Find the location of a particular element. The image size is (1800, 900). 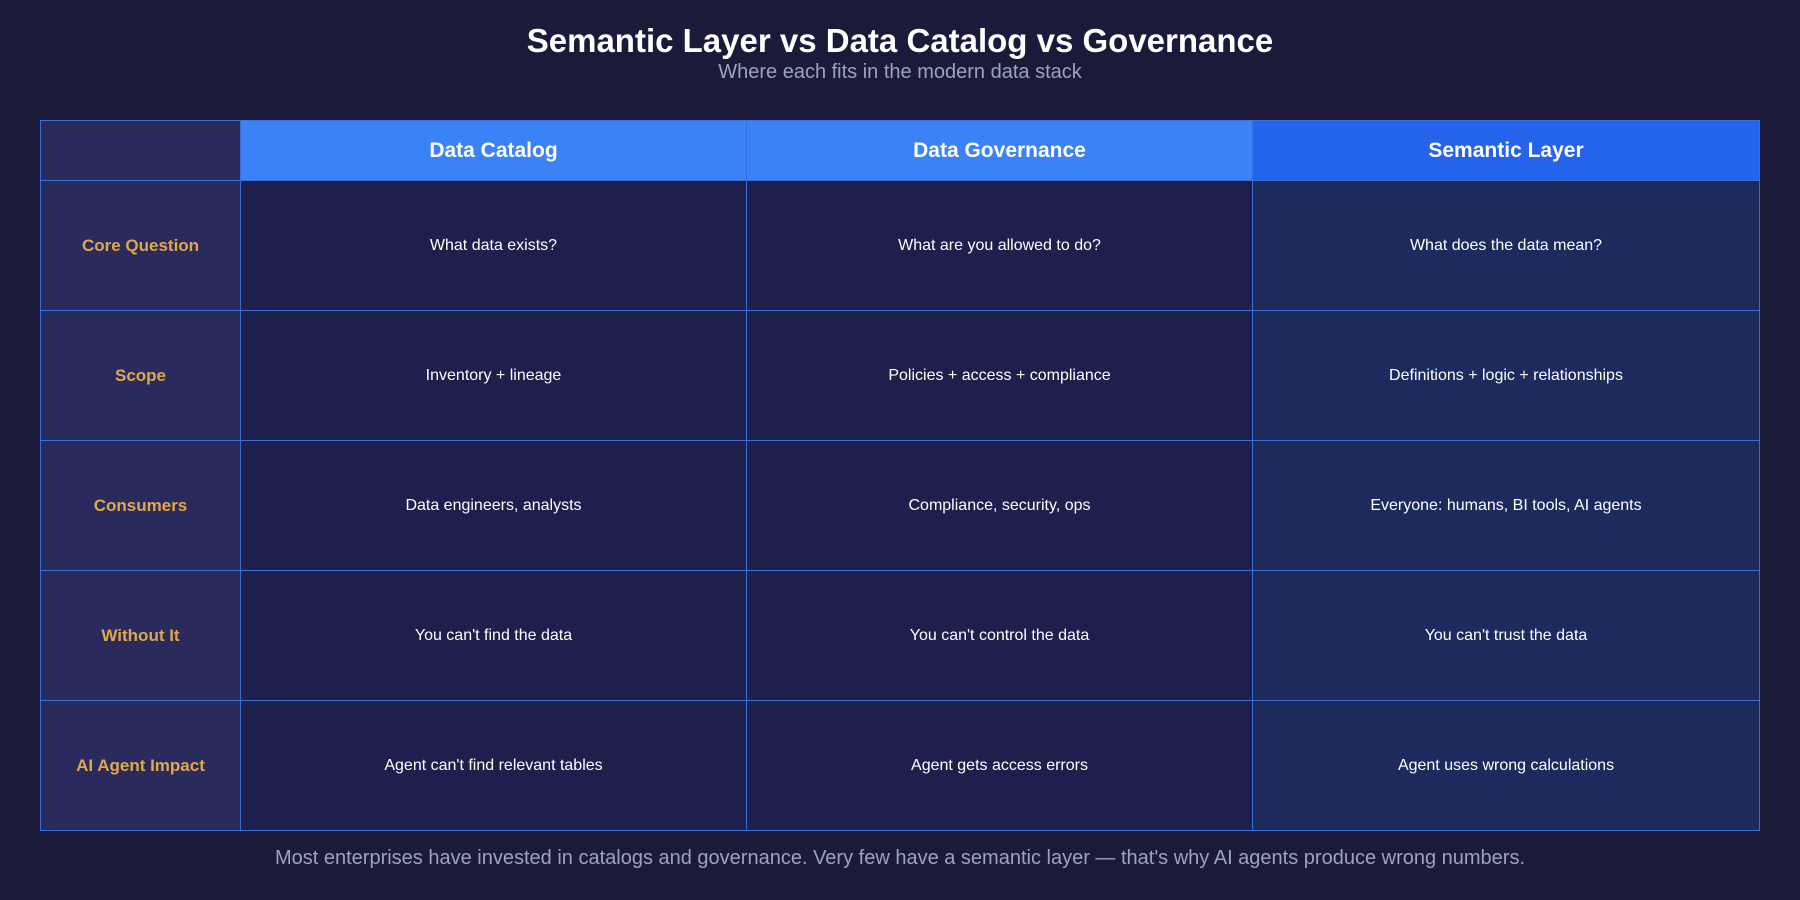

header-corner-cell is located at coordinates (140, 150).